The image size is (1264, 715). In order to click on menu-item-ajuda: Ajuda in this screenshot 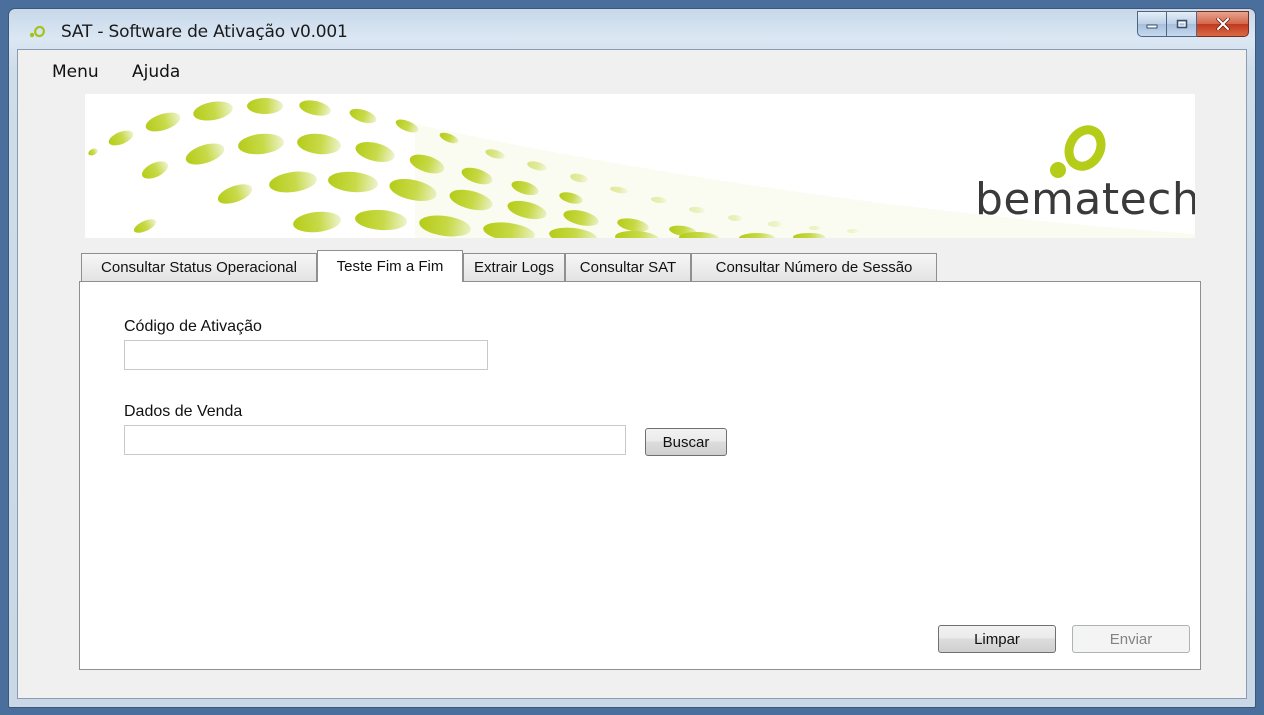, I will do `click(156, 72)`.